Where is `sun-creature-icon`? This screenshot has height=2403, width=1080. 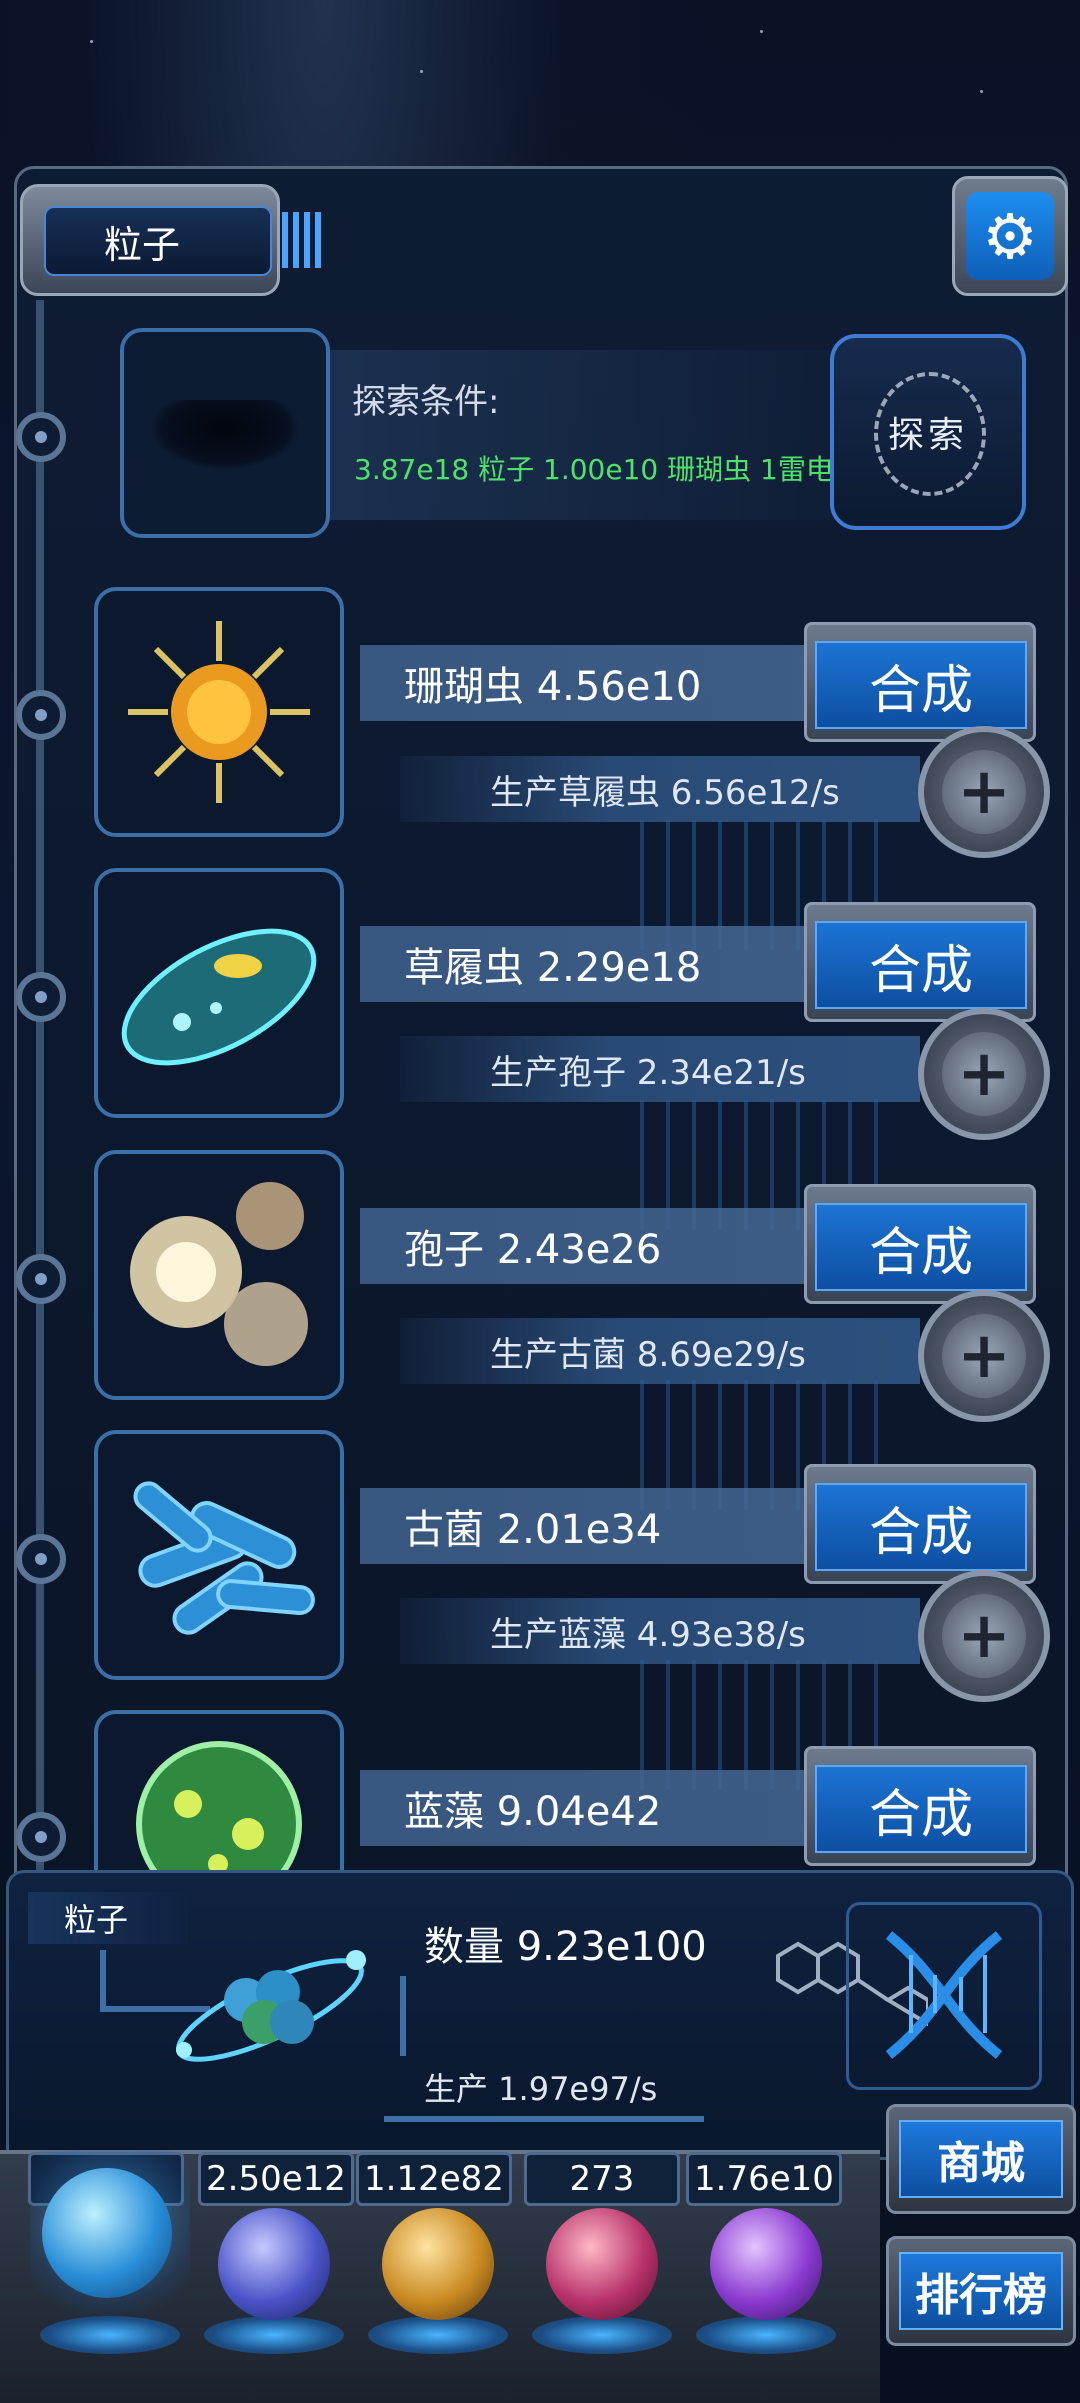 sun-creature-icon is located at coordinates (219, 712).